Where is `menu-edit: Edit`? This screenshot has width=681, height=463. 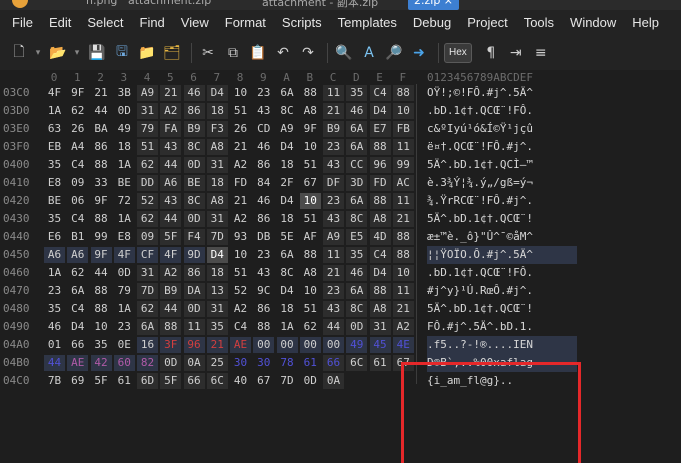
menu-edit: Edit is located at coordinates (60, 23).